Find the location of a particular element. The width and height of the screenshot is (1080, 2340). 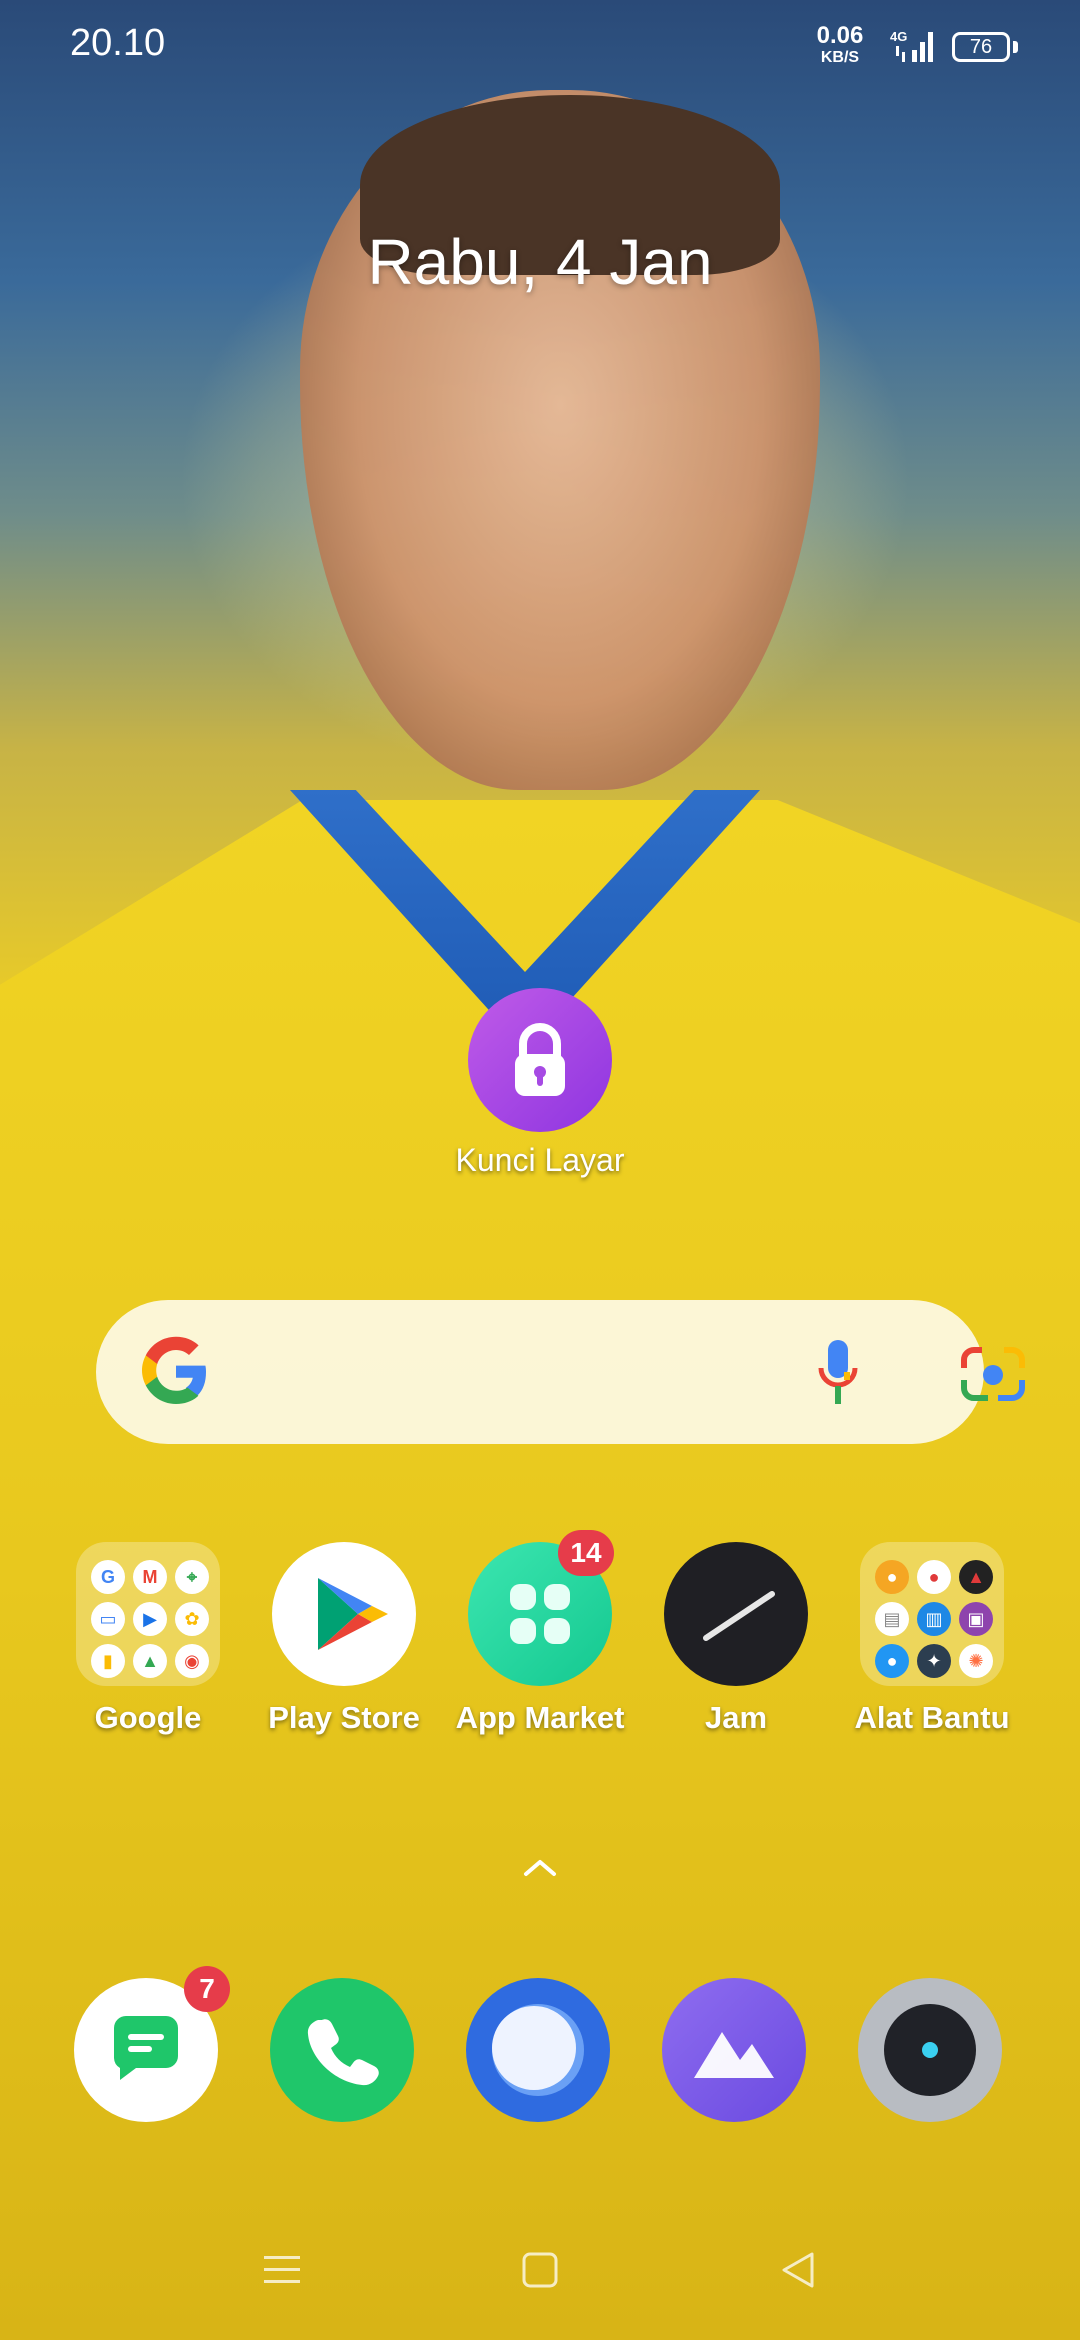

play-store-icon is located at coordinates (344, 1614).